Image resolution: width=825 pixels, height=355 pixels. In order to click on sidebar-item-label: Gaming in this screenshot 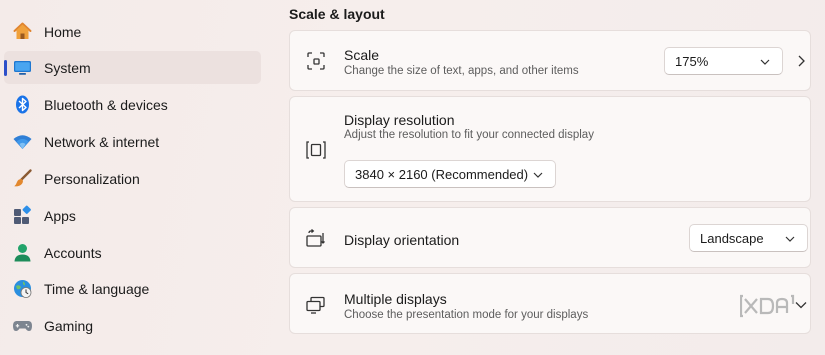, I will do `click(69, 326)`.